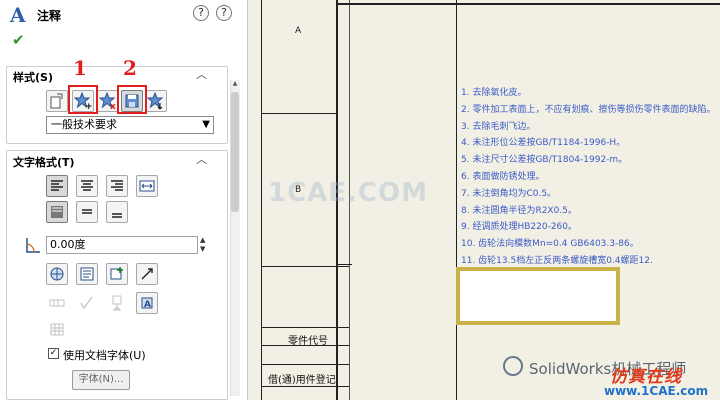  Describe the element at coordinates (456, 200) in the screenshot. I see `sheet-frame-right-column` at that location.